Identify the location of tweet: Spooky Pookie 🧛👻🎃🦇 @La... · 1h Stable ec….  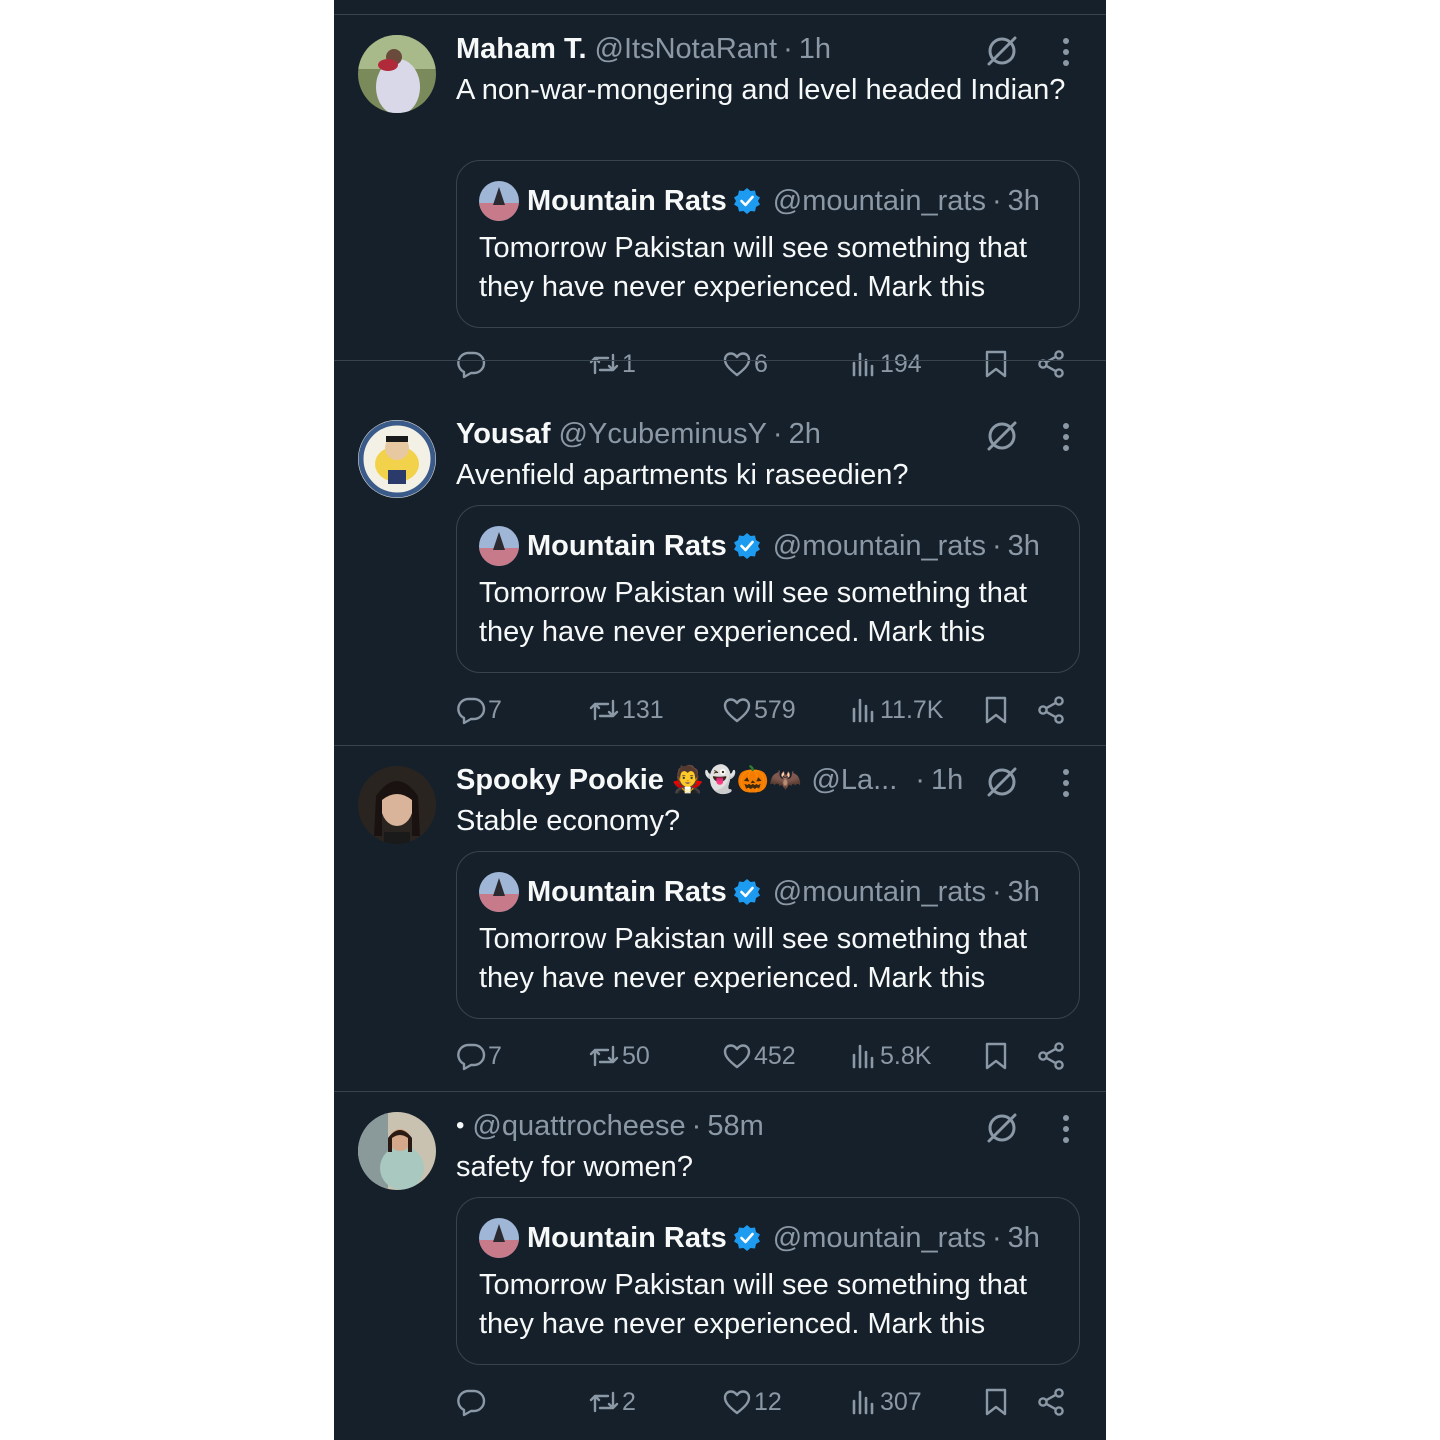
(720, 919).